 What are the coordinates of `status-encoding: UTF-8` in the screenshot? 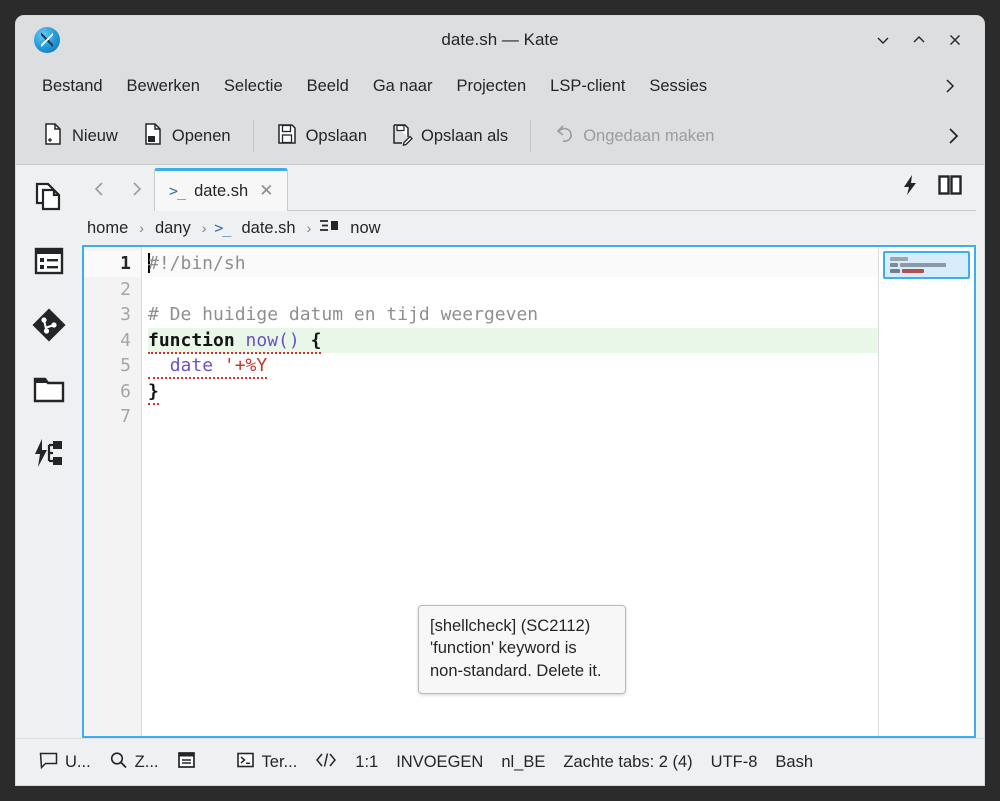 It's located at (734, 762).